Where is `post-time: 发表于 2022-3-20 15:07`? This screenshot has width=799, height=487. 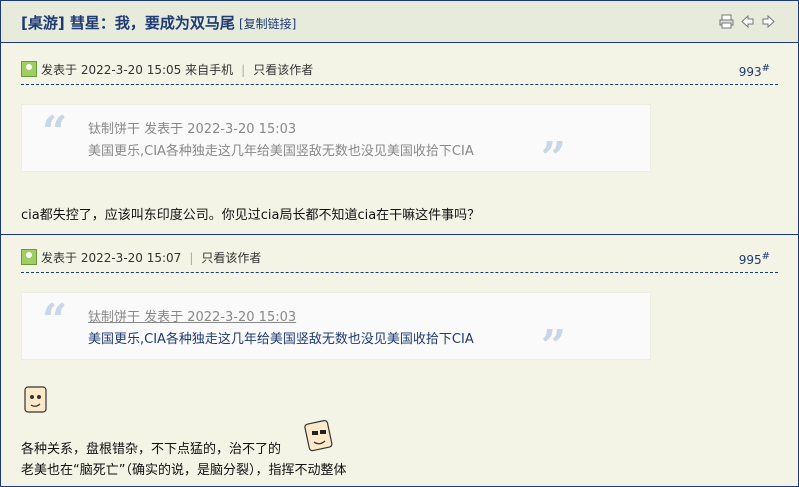 post-time: 发表于 2022-3-20 15:07 is located at coordinates (111, 258).